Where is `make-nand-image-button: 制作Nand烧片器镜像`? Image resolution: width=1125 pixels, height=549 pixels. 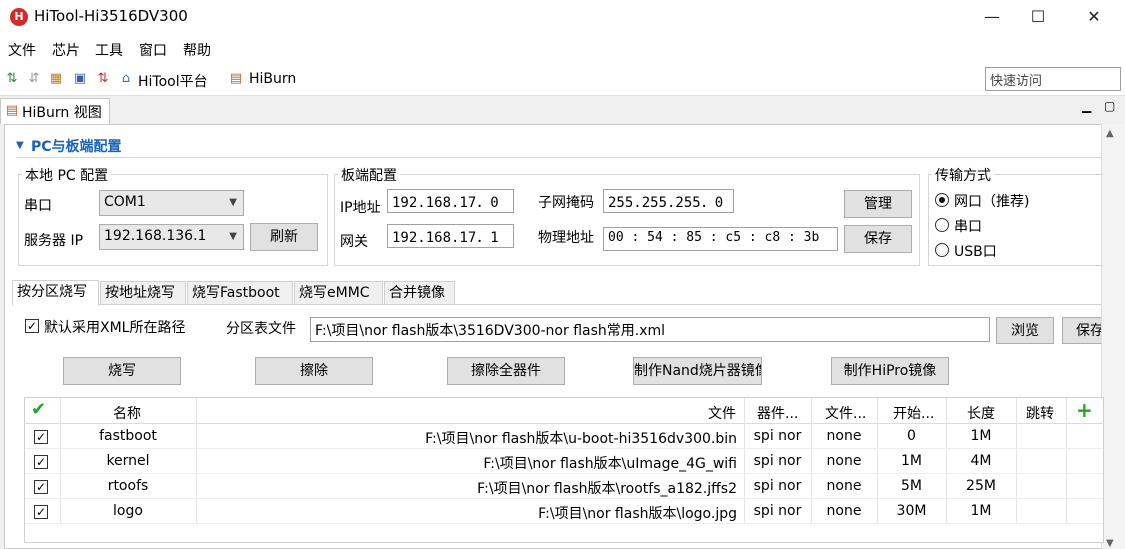 make-nand-image-button: 制作Nand烧片器镜像 is located at coordinates (697, 371).